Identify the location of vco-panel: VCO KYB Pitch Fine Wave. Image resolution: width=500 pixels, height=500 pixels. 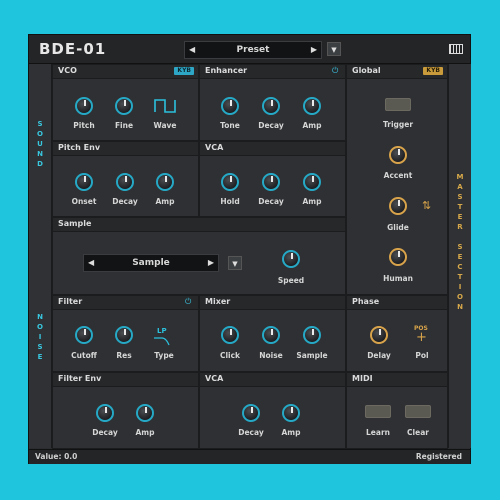
(125, 102).